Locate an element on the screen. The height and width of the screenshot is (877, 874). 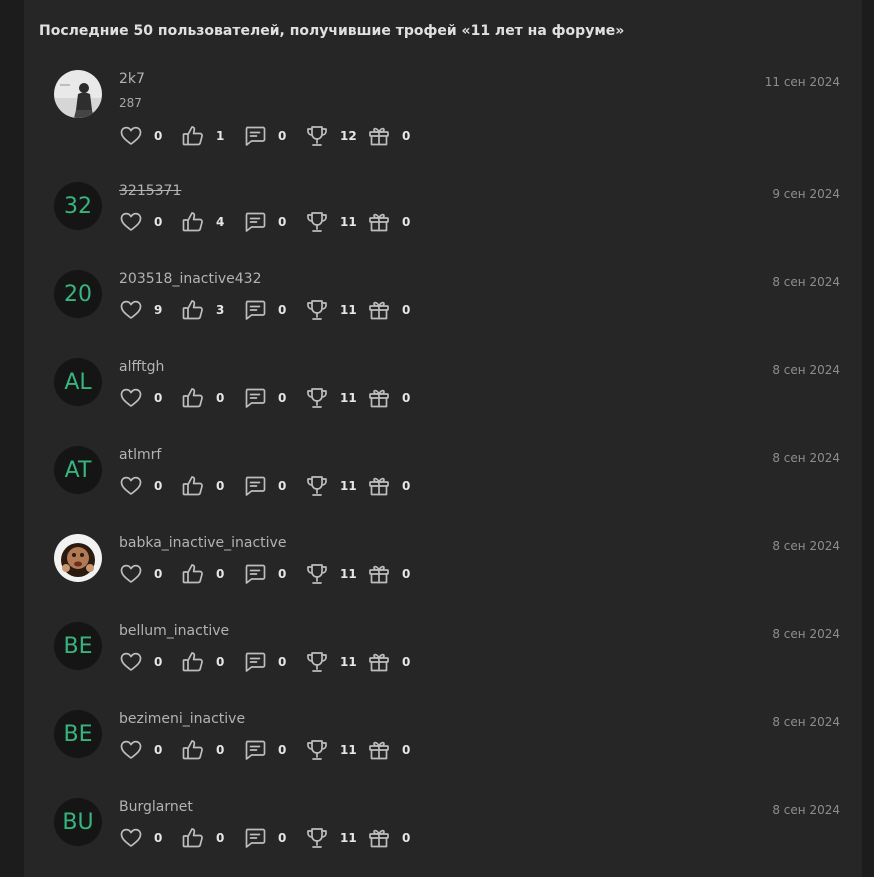
username: atlmrf is located at coordinates (140, 455).